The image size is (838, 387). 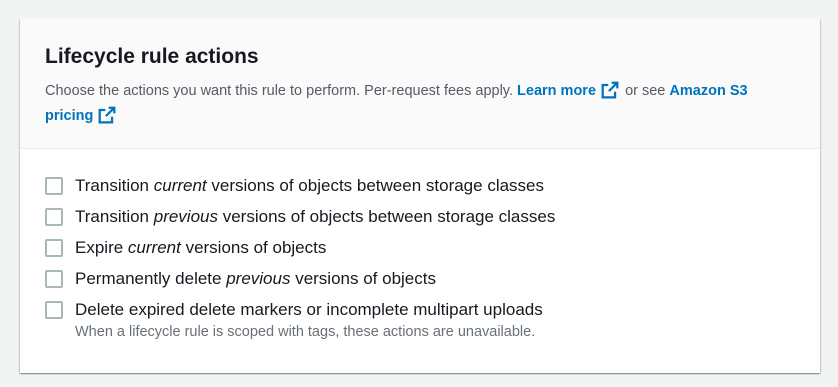 I want to click on learn-more-link: Learn more, so click(x=569, y=90).